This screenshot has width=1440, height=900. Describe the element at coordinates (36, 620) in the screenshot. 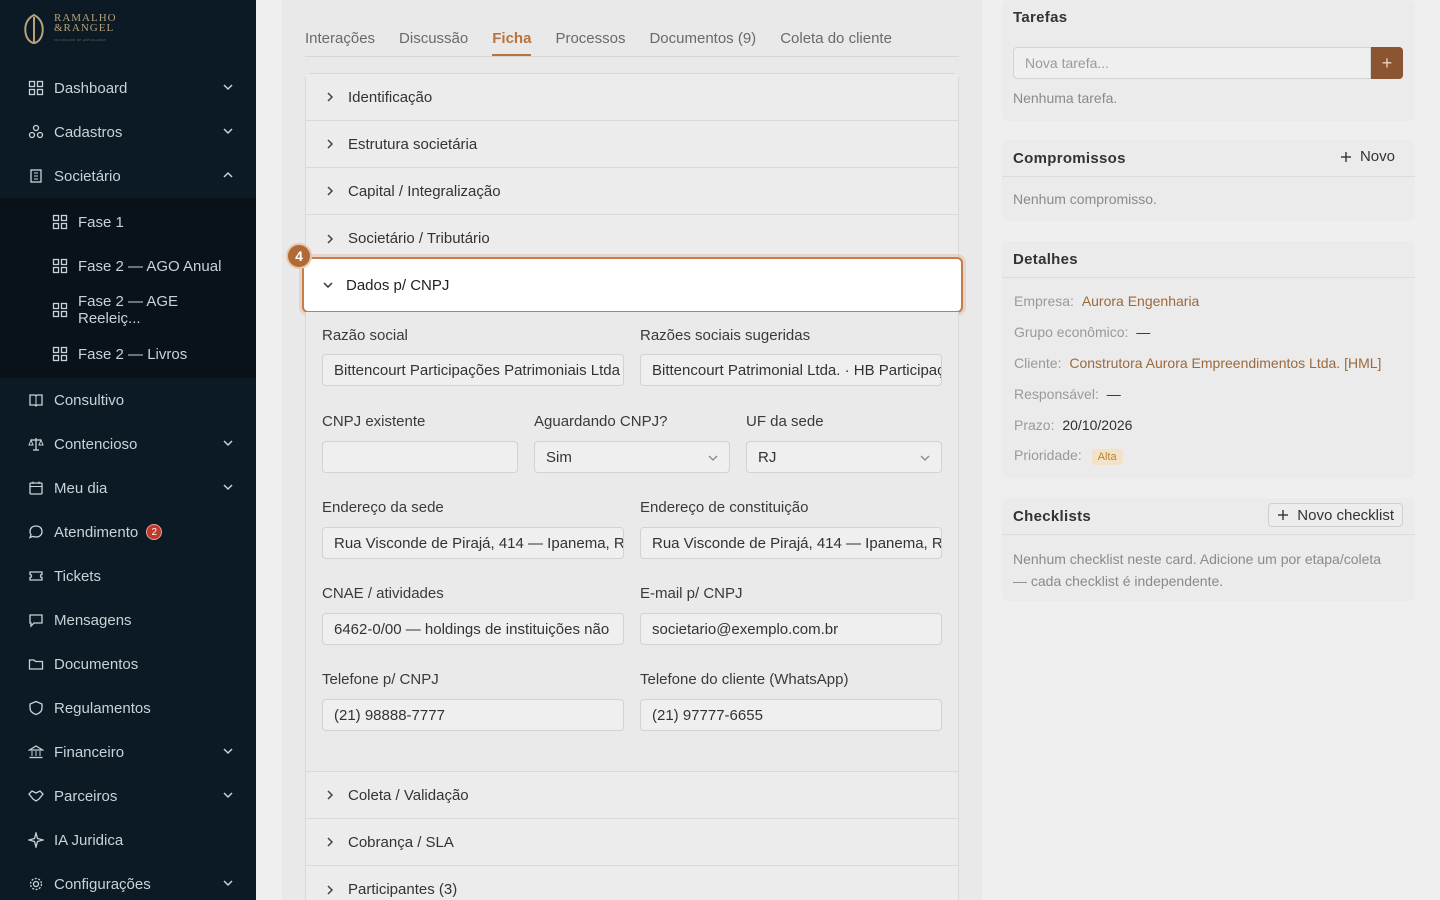

I see `message-icon` at that location.